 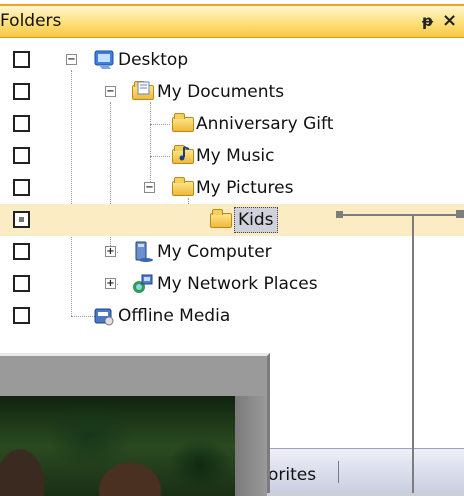 What do you see at coordinates (251, 446) in the screenshot?
I see `photo-shadow` at bounding box center [251, 446].